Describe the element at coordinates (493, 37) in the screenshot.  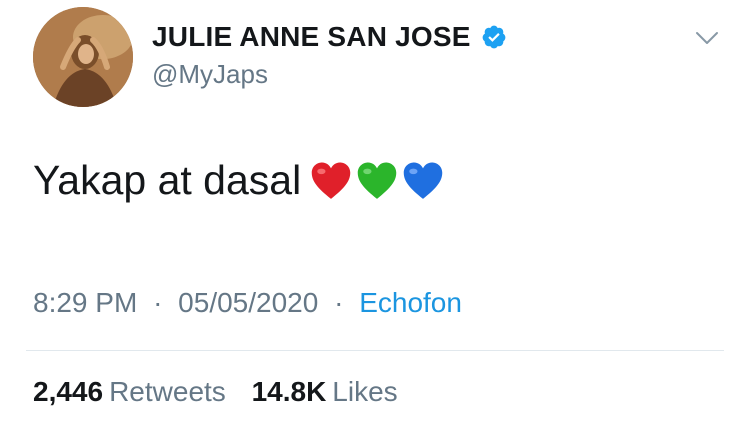
I see `verified-badge-icon` at that location.